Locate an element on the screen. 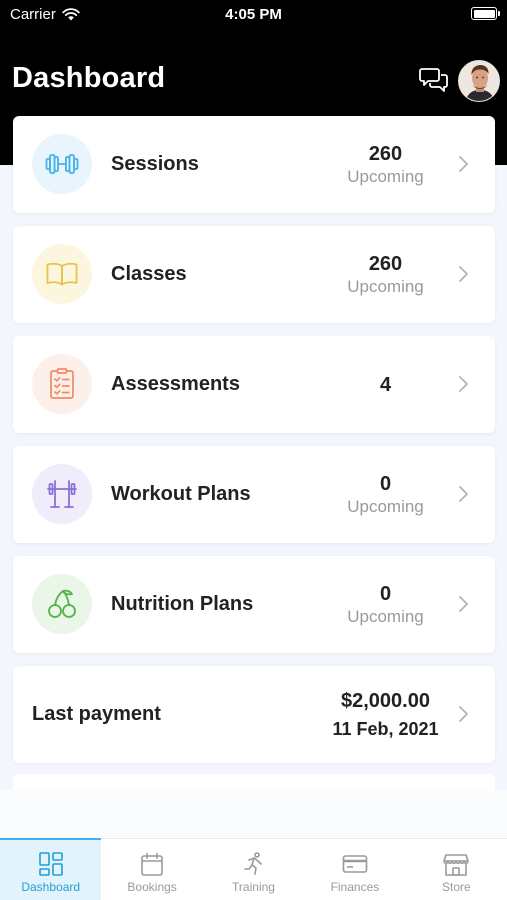 The height and width of the screenshot is (900, 507). user-avatar is located at coordinates (479, 81).